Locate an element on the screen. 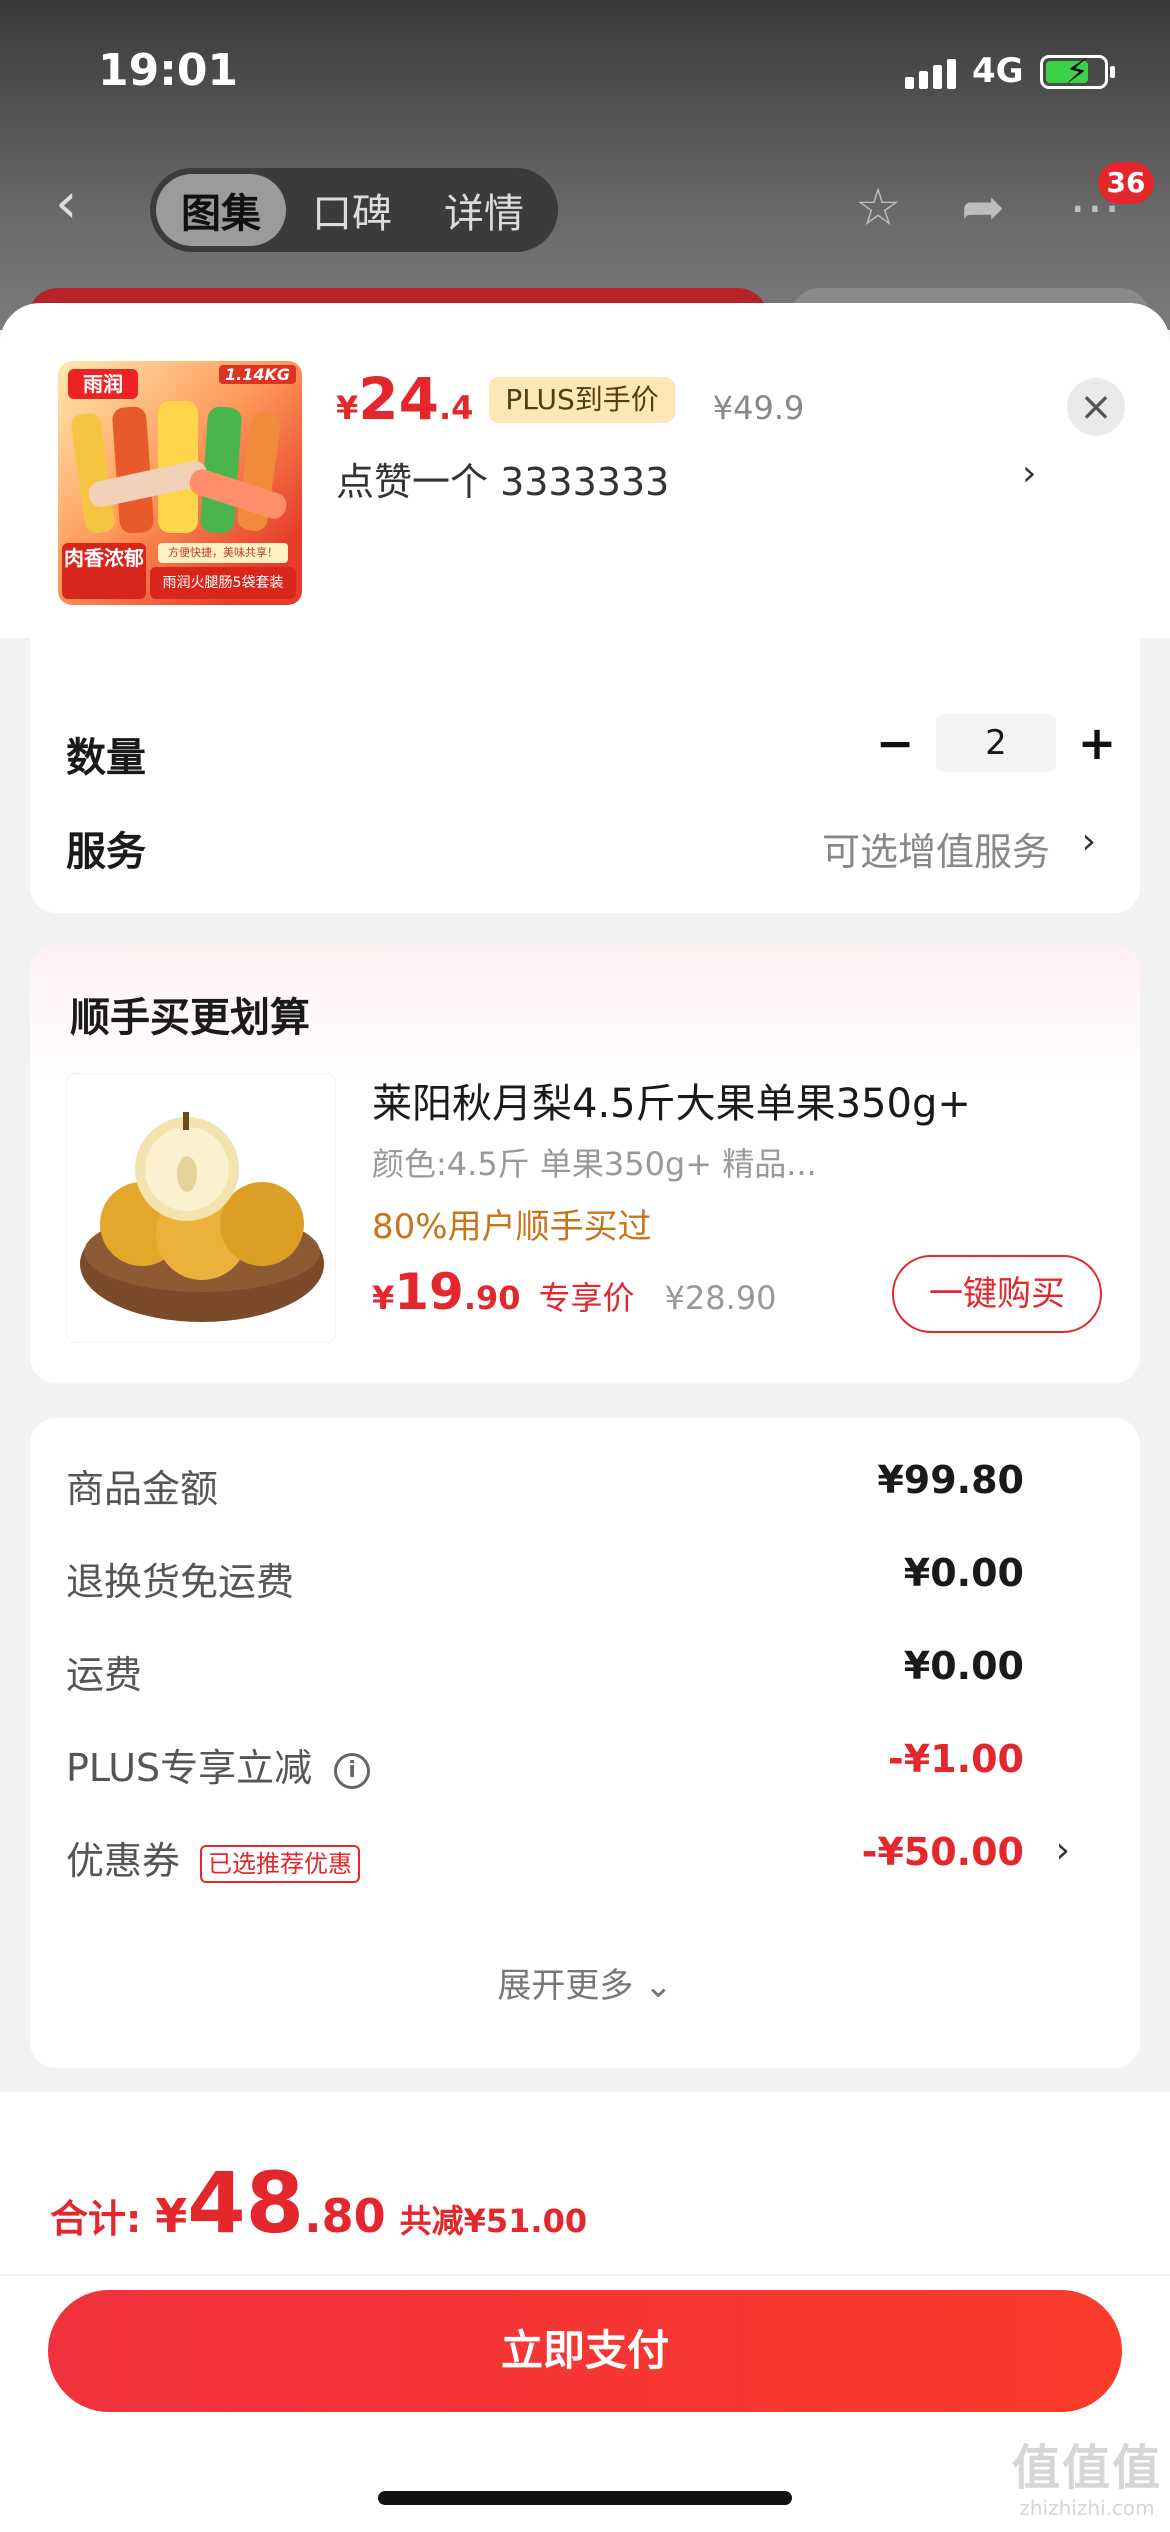 The image size is (1170, 2532). original-price: ¥49.9 is located at coordinates (758, 408).